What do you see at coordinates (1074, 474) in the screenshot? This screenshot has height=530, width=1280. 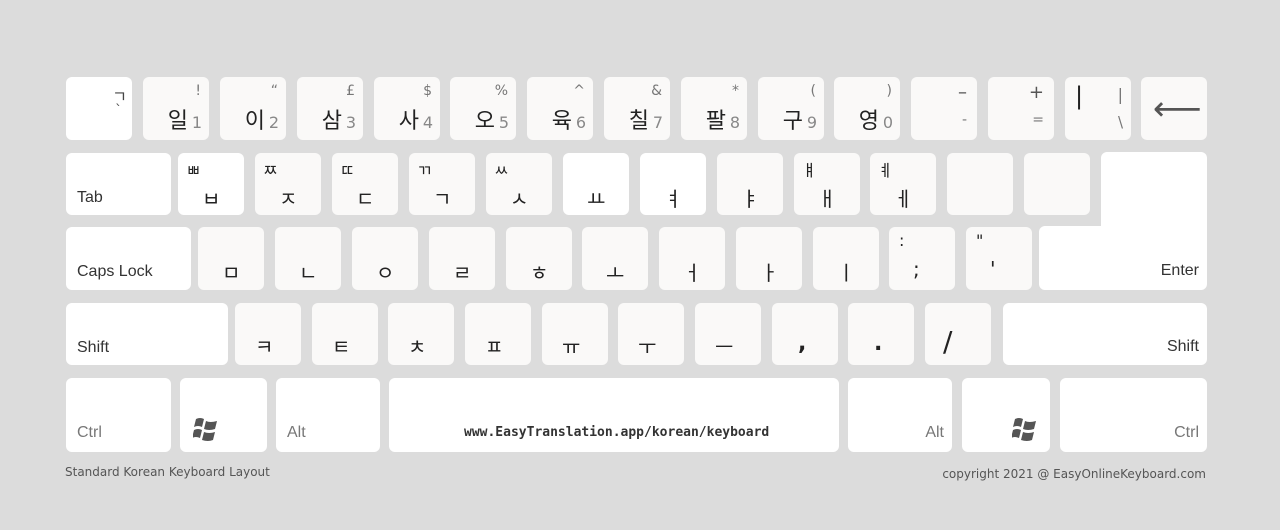 I see `copyright-text: copyright 2021 @ EasyOnlineKeyboard.com` at bounding box center [1074, 474].